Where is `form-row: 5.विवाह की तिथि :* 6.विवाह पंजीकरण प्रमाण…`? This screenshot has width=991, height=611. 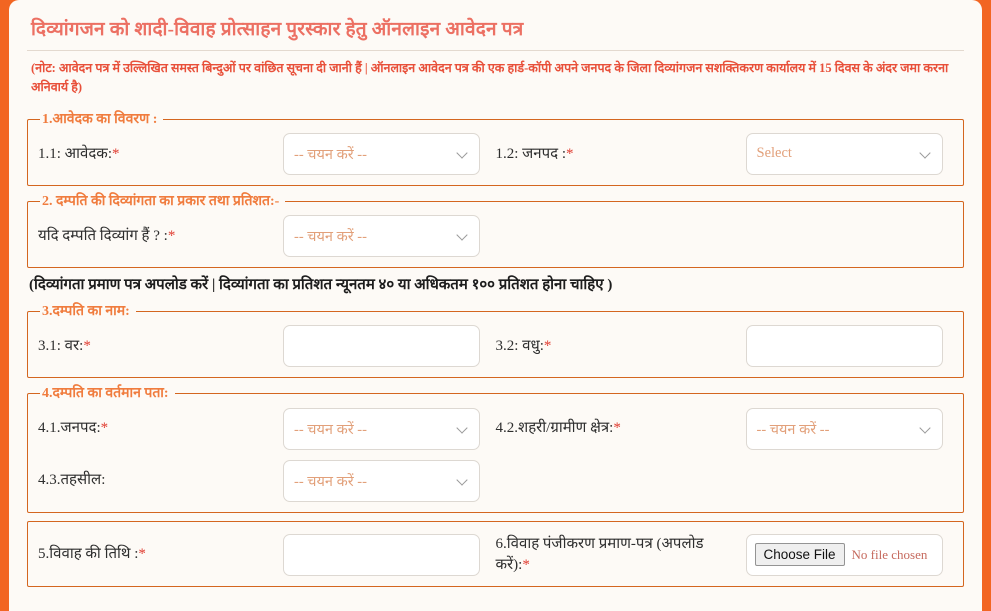
form-row: 5.विवाह की तिथि :* 6.विवाह पंजीकरण प्रमाण… is located at coordinates (496, 554).